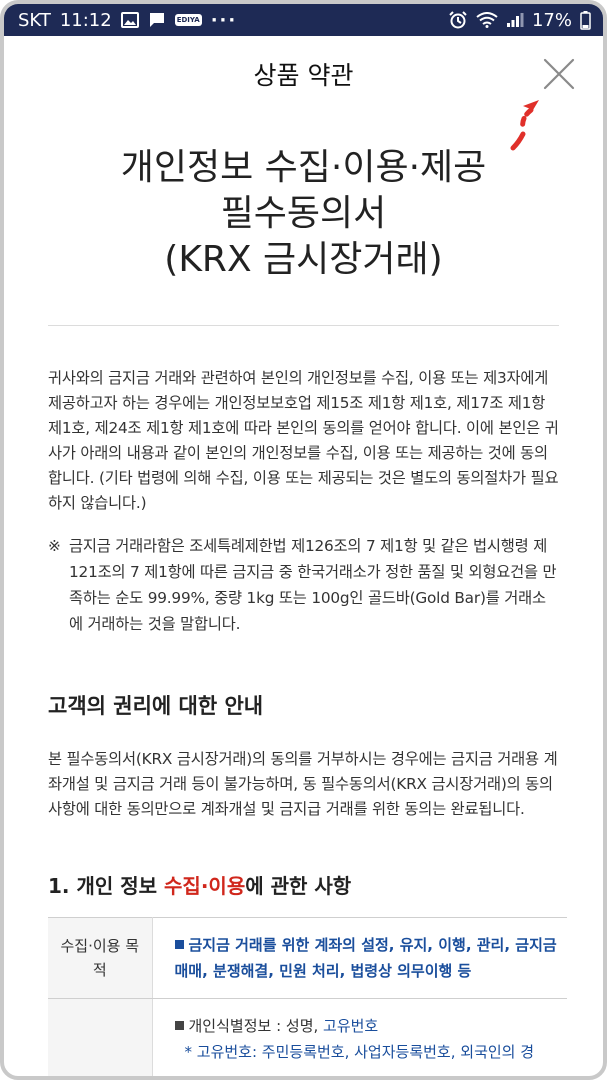 This screenshot has height=1080, width=607. Describe the element at coordinates (303, 20) in the screenshot. I see `status-bar: SKT 11:12 EDIYA ··· 17%` at that location.